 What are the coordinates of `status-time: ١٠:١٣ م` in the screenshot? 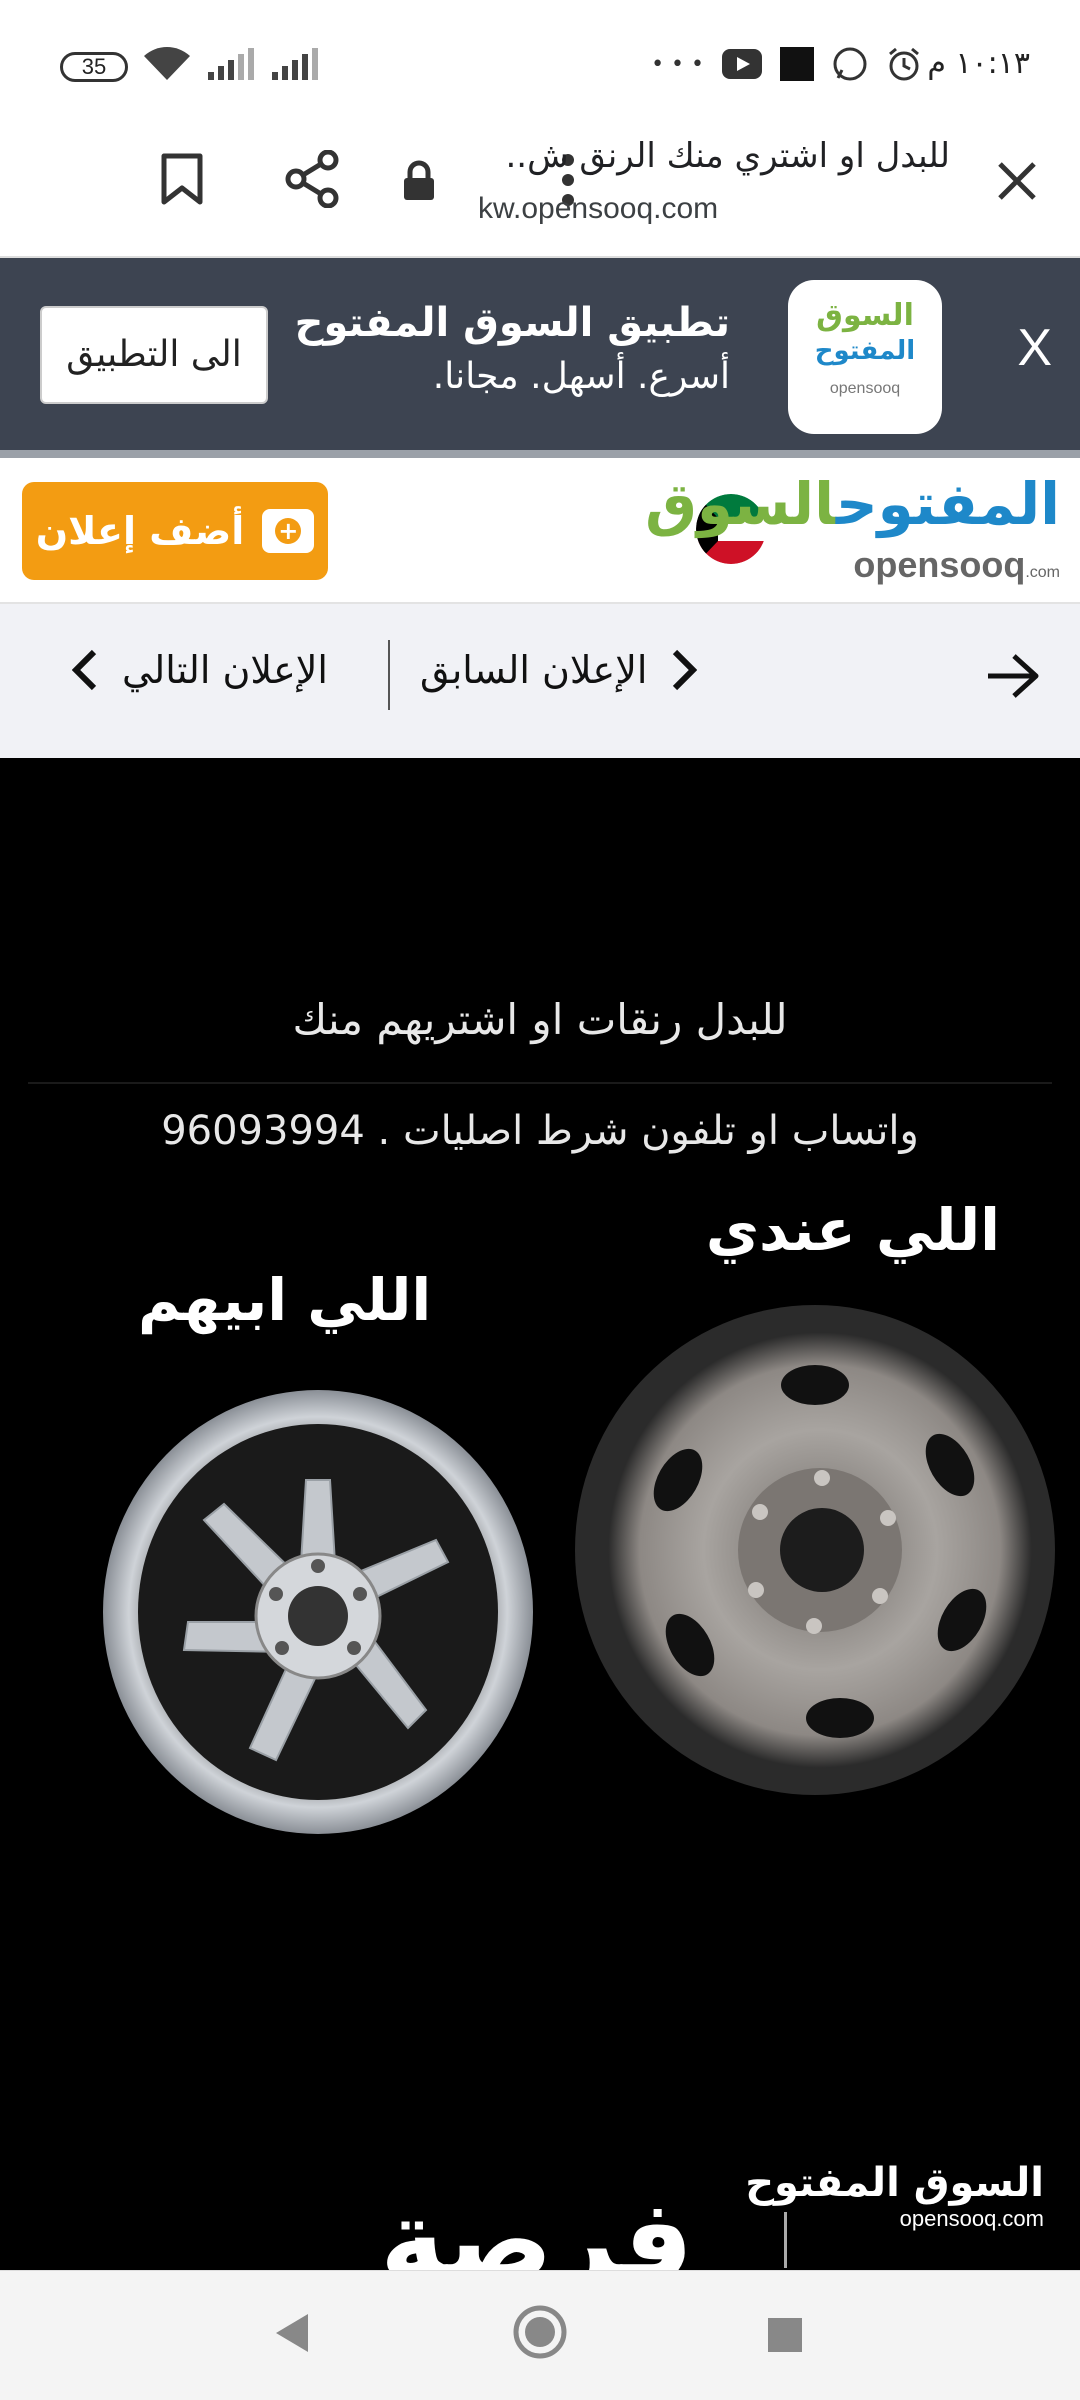 It's located at (978, 63).